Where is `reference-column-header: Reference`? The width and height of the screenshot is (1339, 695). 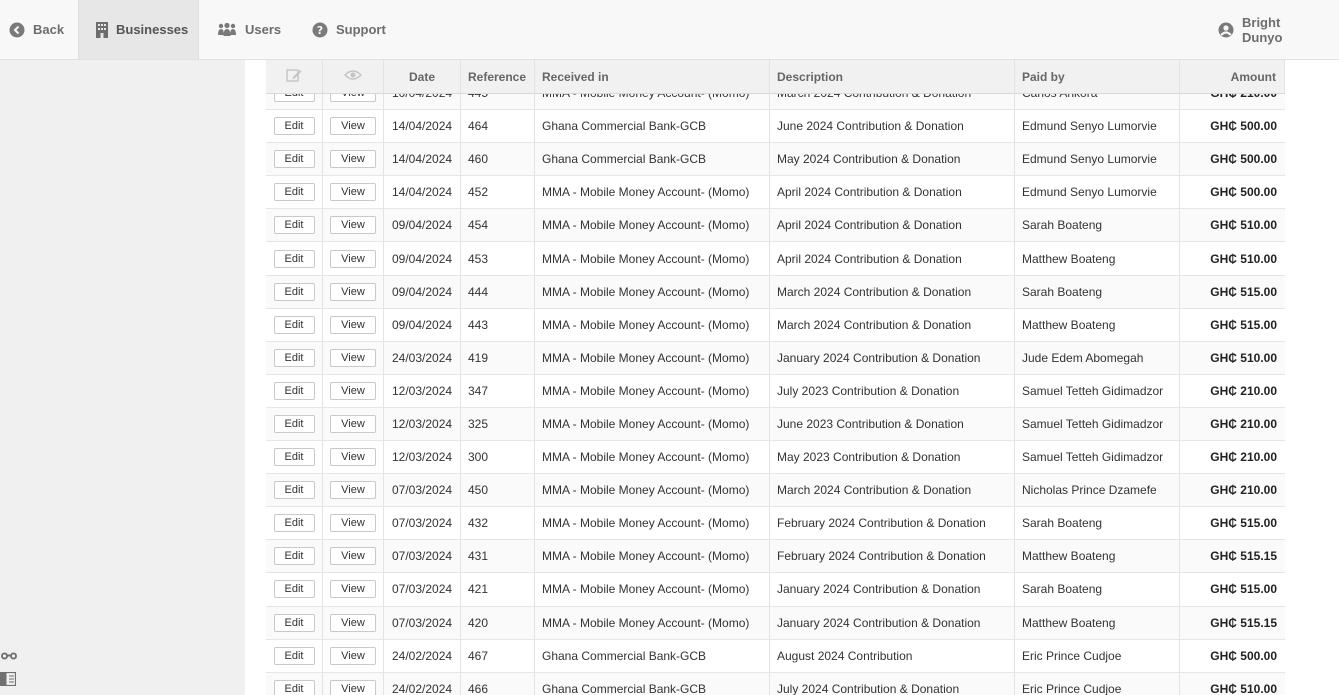
reference-column-header: Reference is located at coordinates (498, 76).